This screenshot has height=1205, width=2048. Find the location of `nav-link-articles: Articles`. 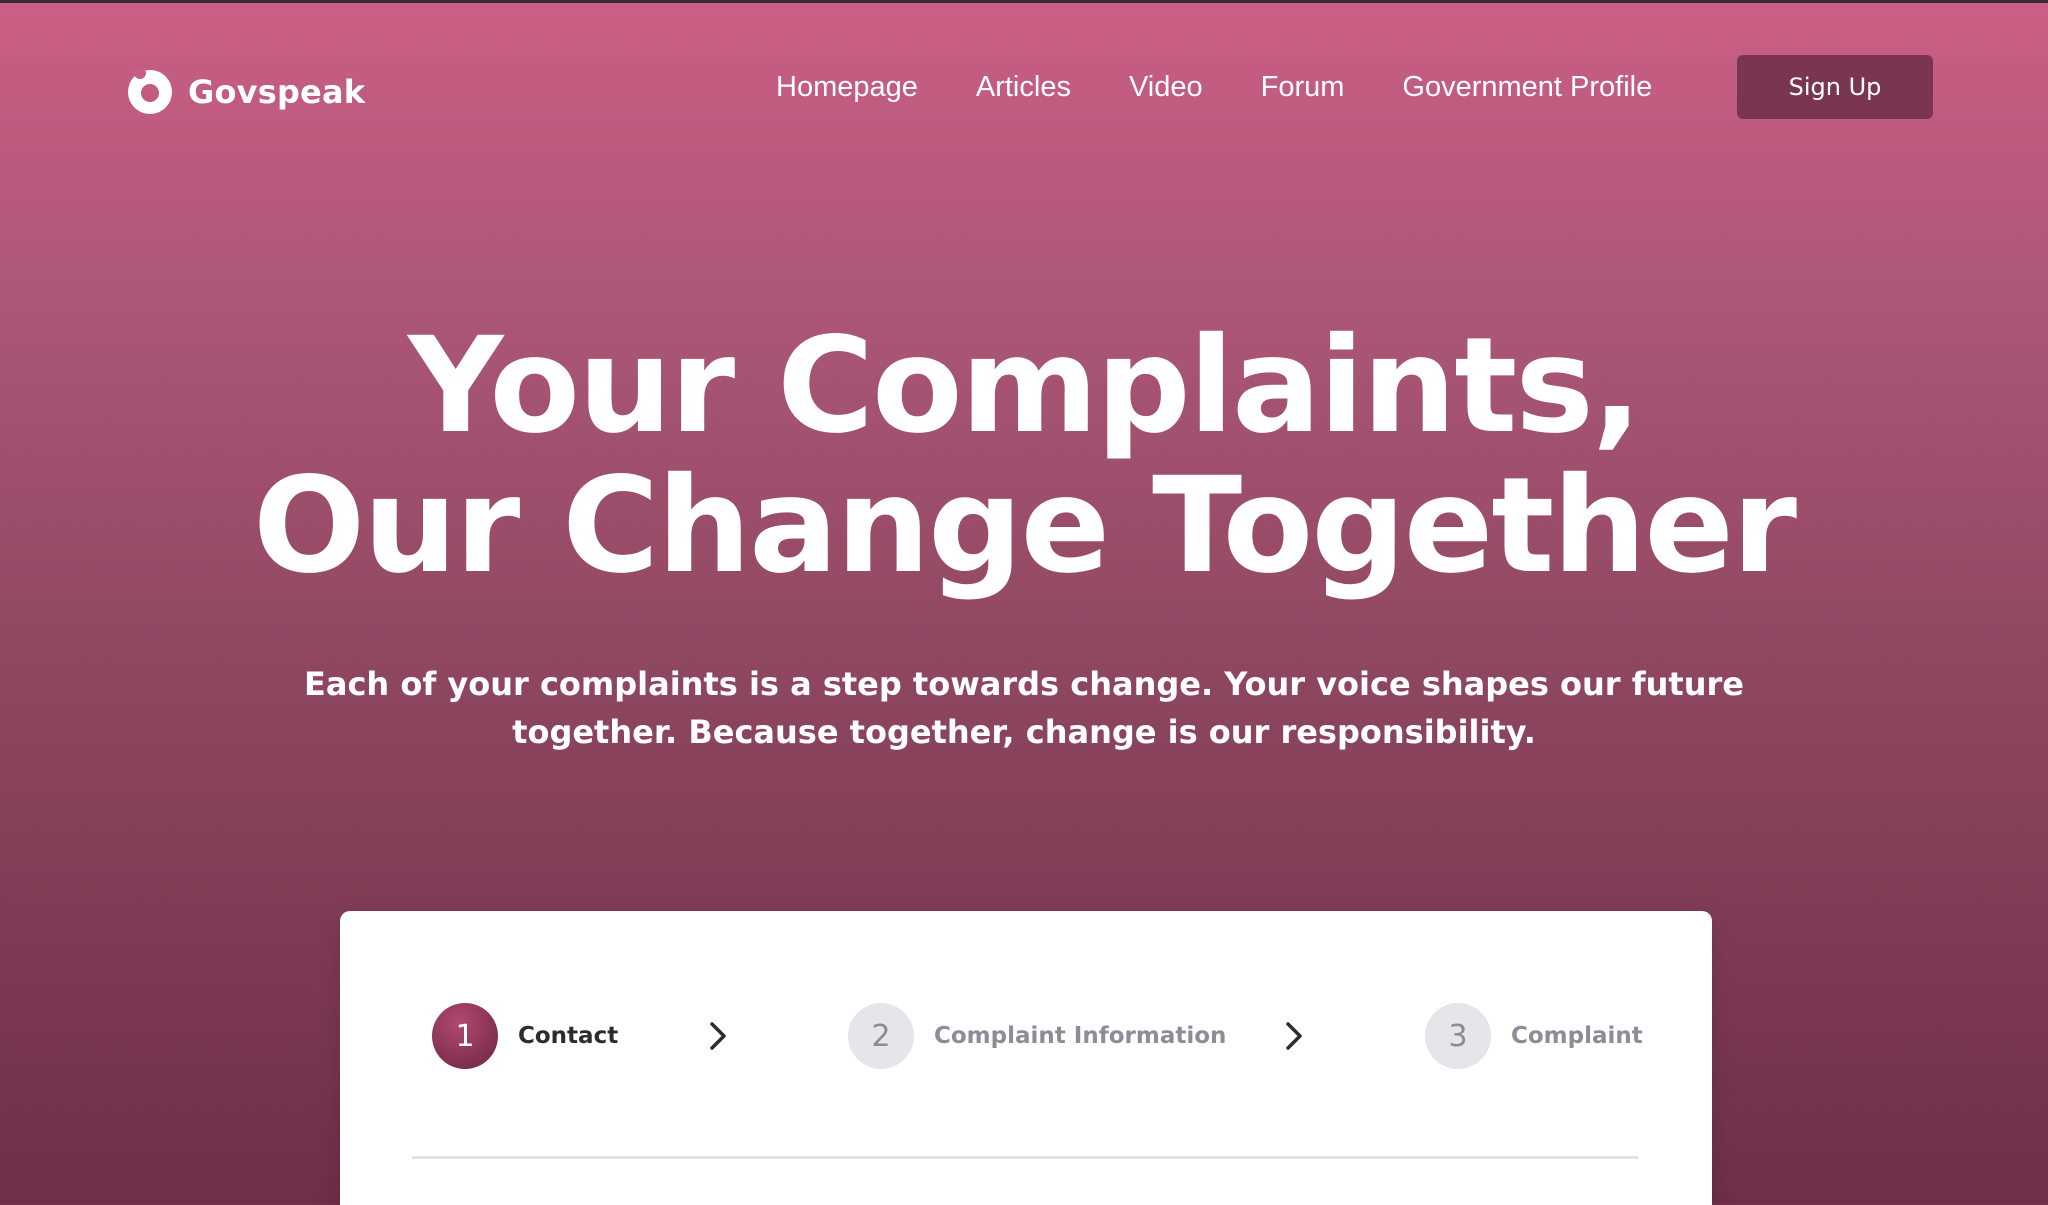

nav-link-articles: Articles is located at coordinates (1023, 87).